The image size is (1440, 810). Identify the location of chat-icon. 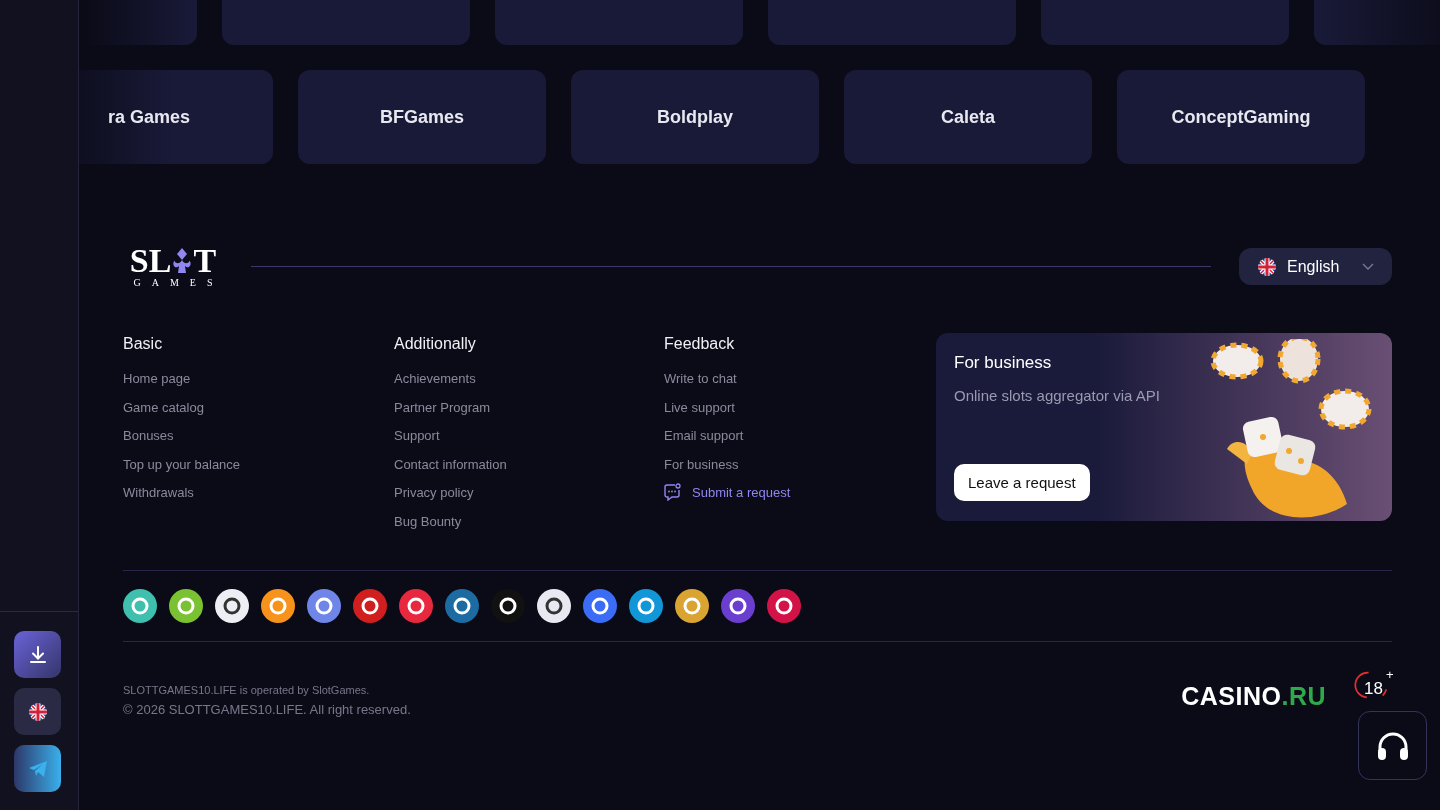
(673, 492).